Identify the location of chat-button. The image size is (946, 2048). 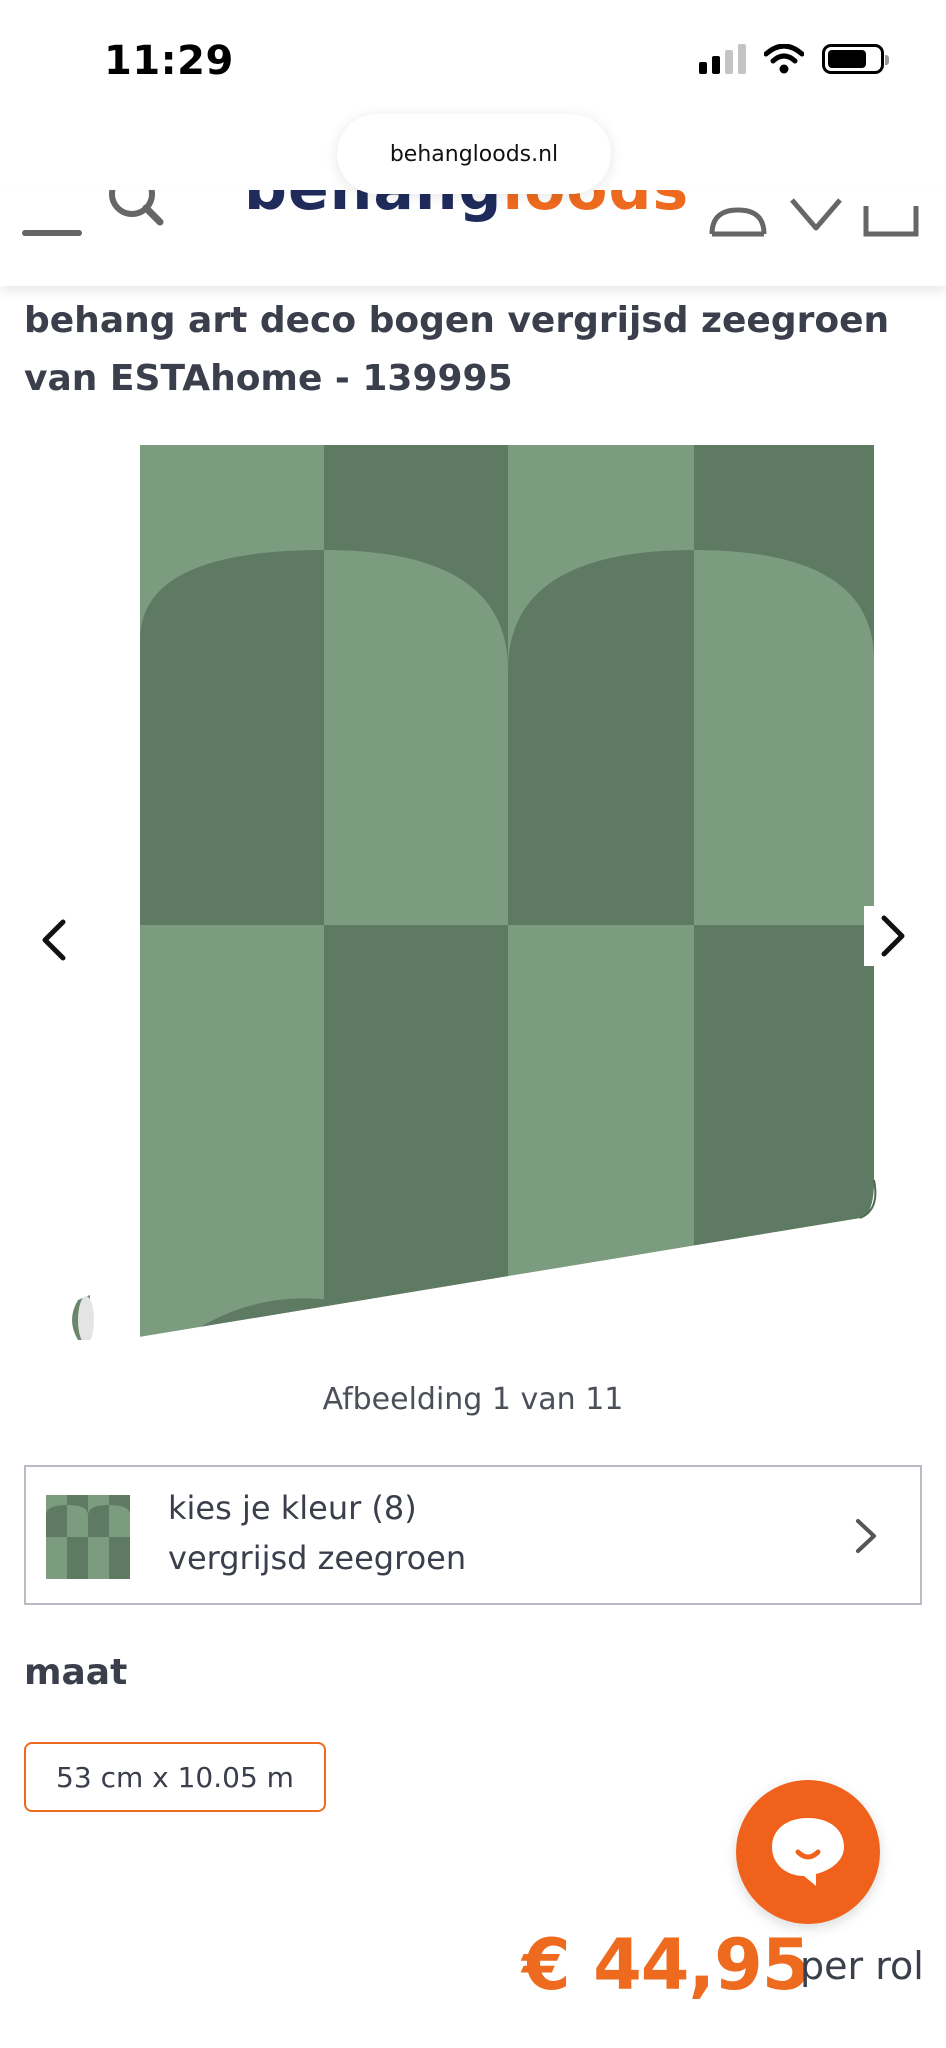
(808, 1852).